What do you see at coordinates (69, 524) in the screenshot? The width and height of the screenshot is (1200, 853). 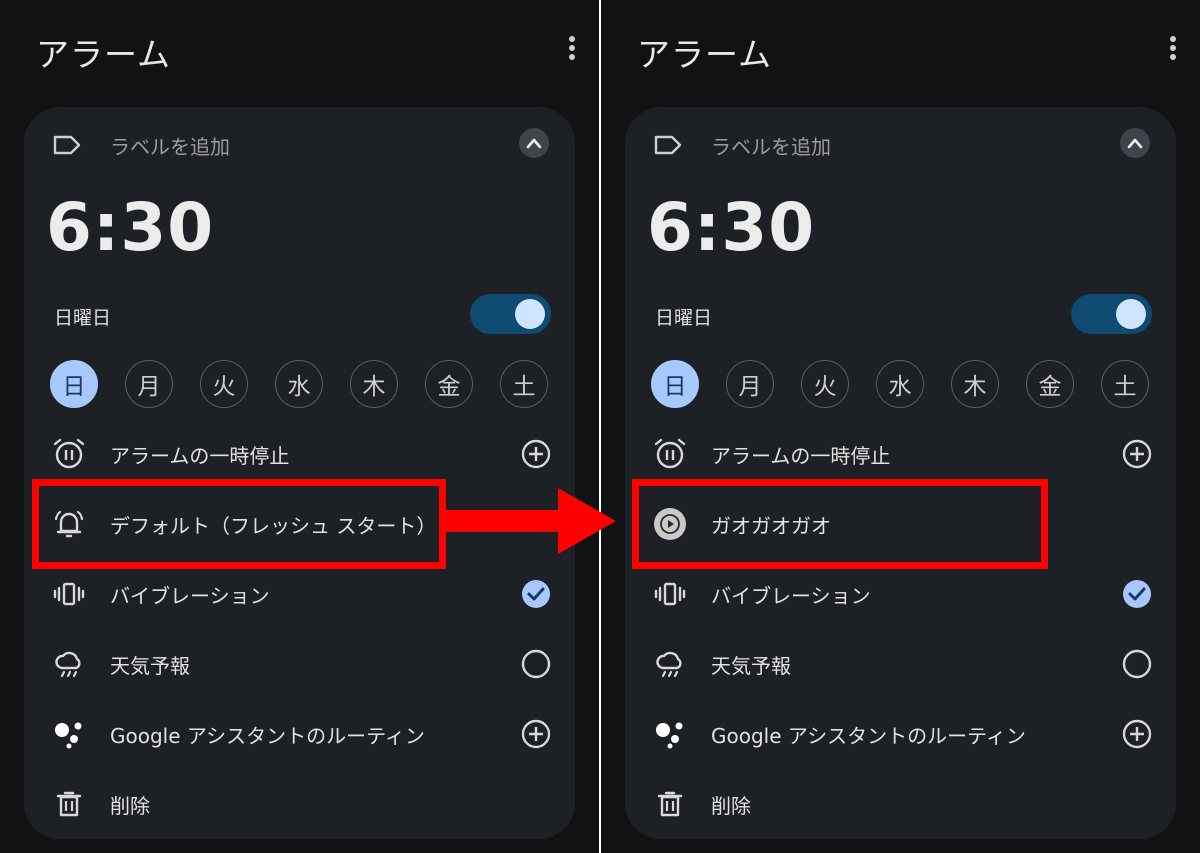 I see `bell-icon` at bounding box center [69, 524].